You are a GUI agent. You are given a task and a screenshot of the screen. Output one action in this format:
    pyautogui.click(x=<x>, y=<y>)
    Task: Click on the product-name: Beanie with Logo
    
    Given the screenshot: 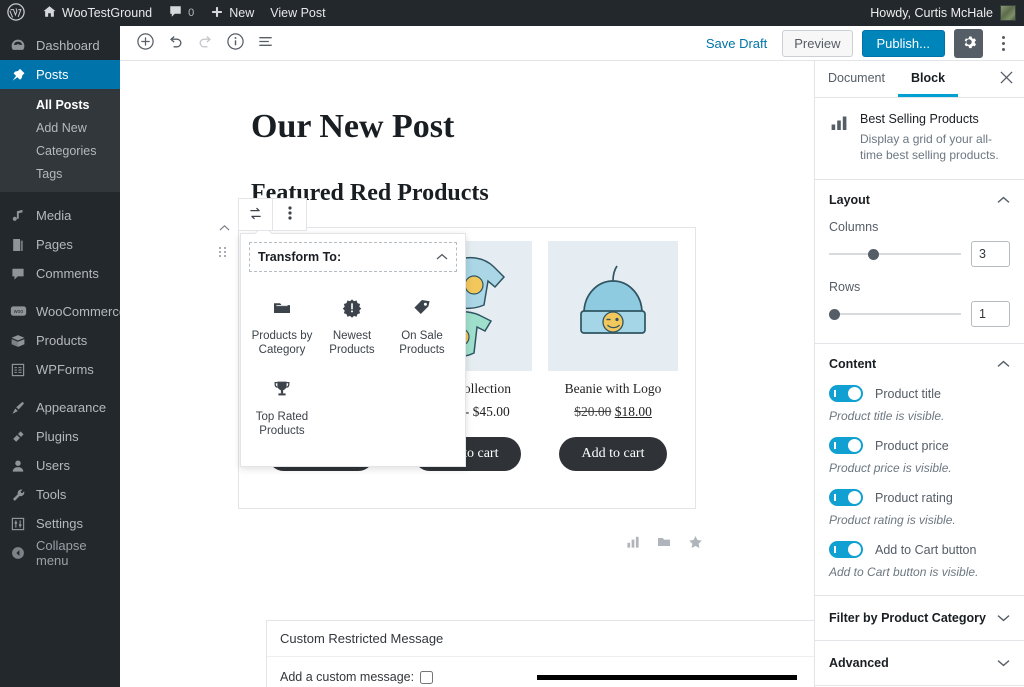 What is the action you would take?
    pyautogui.click(x=613, y=389)
    